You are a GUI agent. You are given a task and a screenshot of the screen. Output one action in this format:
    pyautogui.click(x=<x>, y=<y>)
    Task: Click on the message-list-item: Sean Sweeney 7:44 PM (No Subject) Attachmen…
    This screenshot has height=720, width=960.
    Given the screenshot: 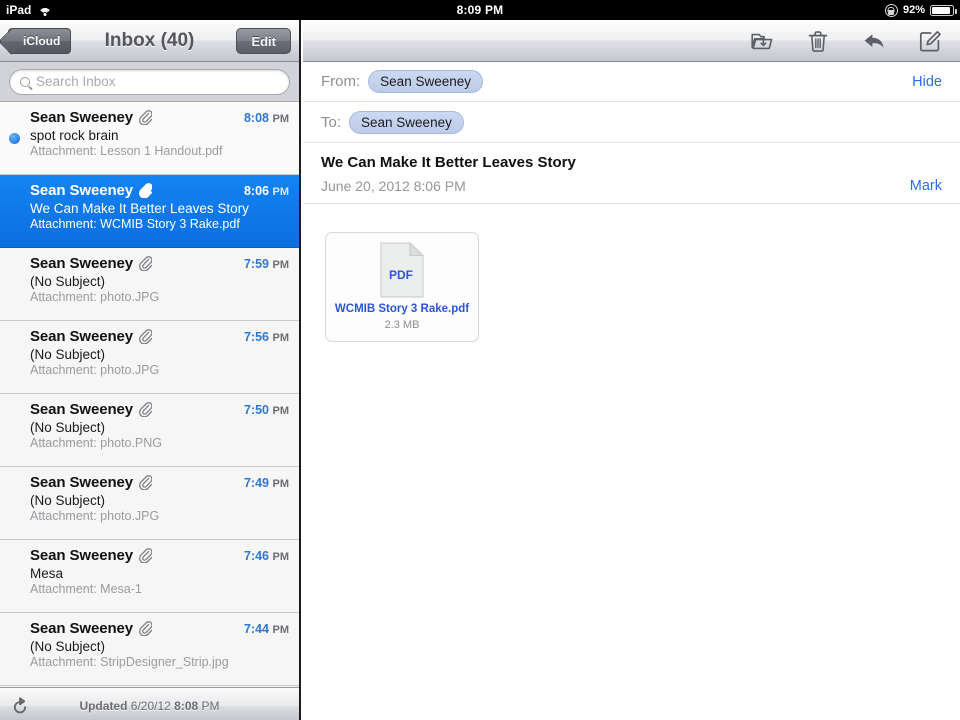 What is the action you would take?
    pyautogui.click(x=149, y=649)
    